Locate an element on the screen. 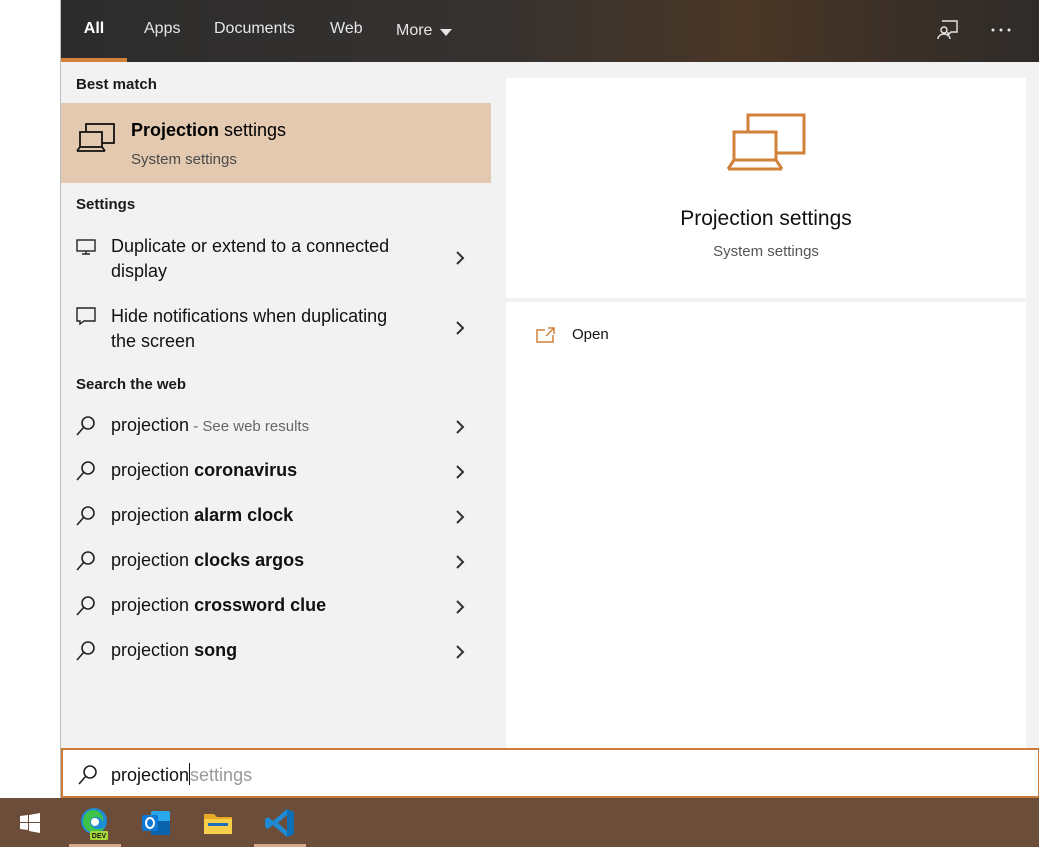 Image resolution: width=1039 pixels, height=847 pixels. feedback-icon is located at coordinates (948, 30).